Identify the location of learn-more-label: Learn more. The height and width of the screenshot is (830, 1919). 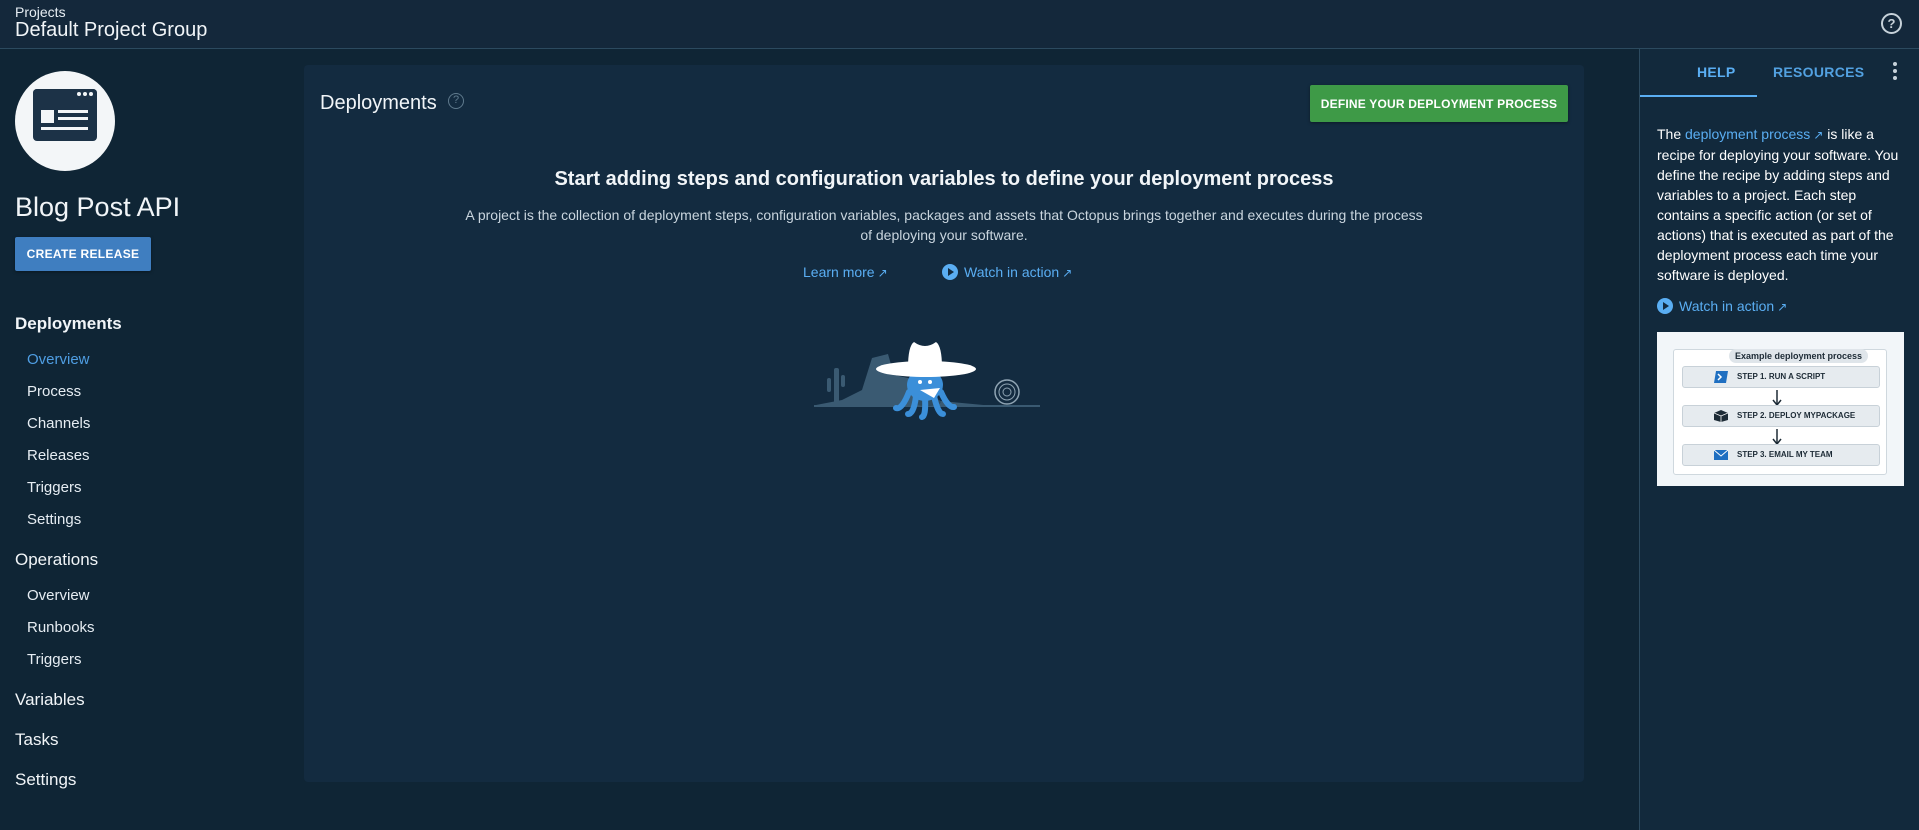
(839, 272).